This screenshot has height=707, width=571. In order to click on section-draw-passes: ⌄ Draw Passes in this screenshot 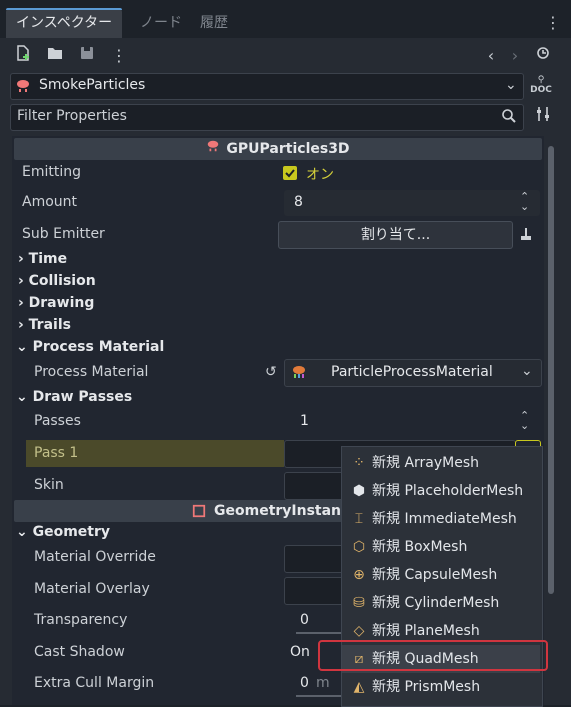, I will do `click(74, 397)`.